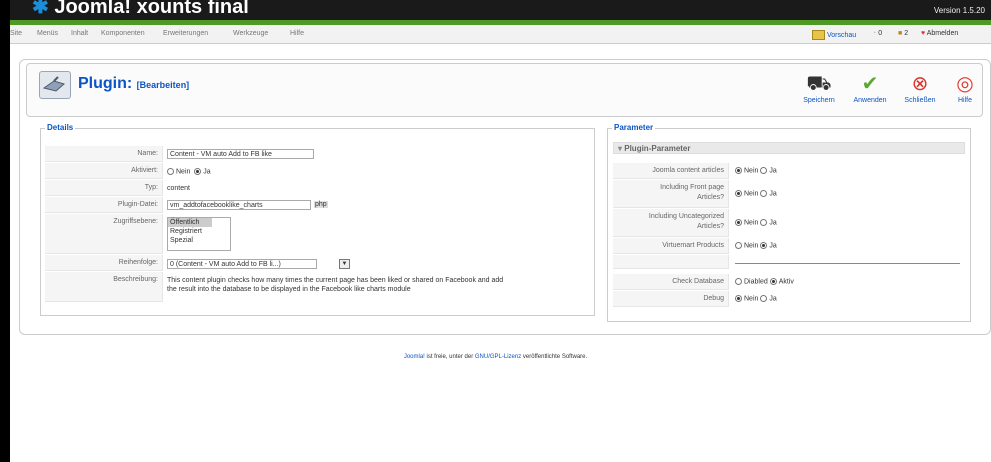 Image resolution: width=991 pixels, height=462 pixels. Describe the element at coordinates (920, 84) in the screenshot. I see `close-icon: ⊗` at that location.